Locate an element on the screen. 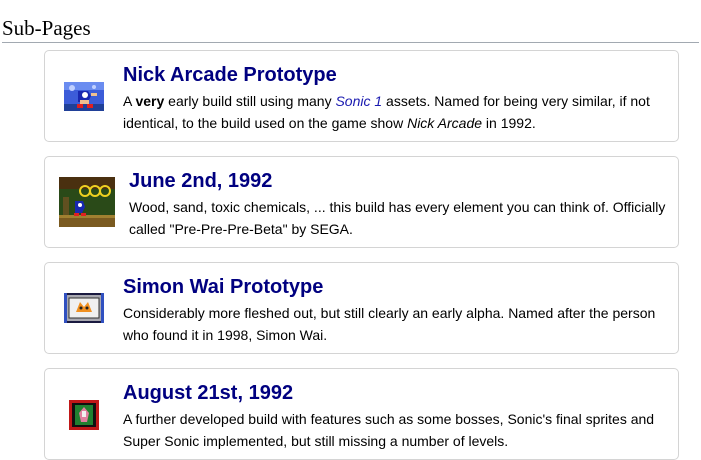 The image size is (701, 460). june-2nd-thumbnail is located at coordinates (87, 202).